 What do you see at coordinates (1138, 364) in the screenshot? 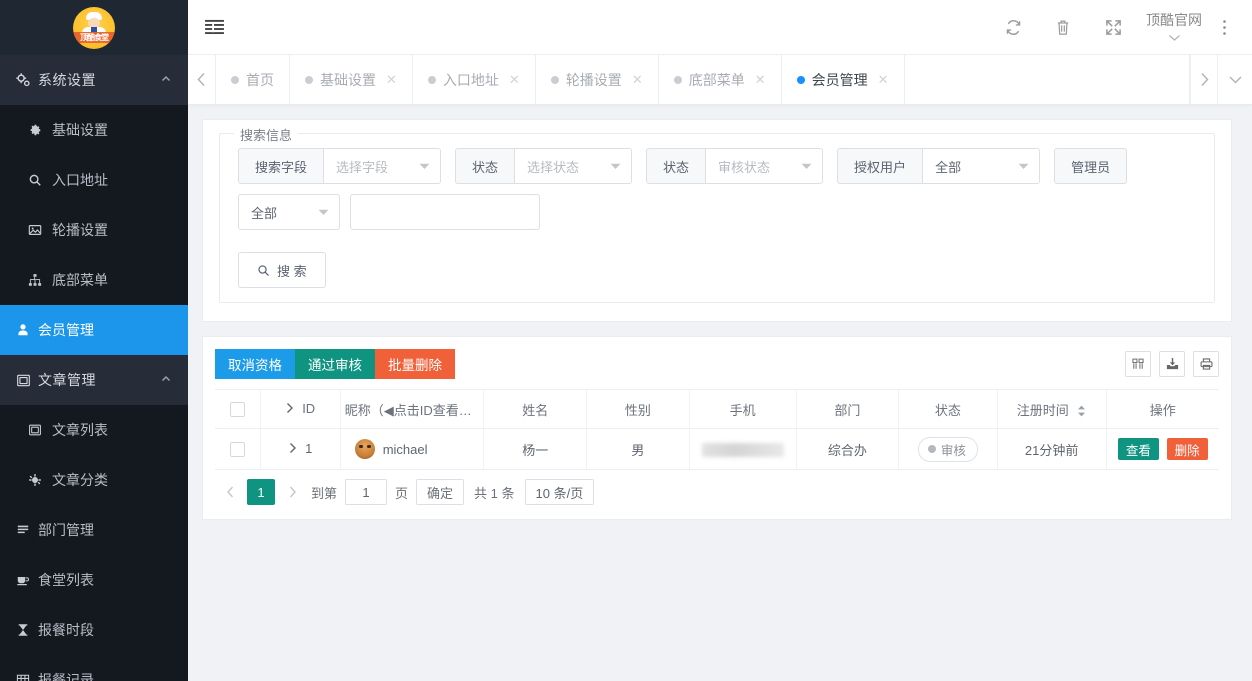
I see `column-settings-icon` at bounding box center [1138, 364].